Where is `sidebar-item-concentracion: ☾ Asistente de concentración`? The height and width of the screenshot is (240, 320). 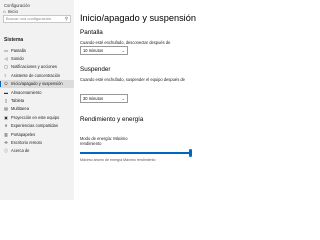 sidebar-item-concentracion: ☾ Asistente de concentración is located at coordinates (37, 75).